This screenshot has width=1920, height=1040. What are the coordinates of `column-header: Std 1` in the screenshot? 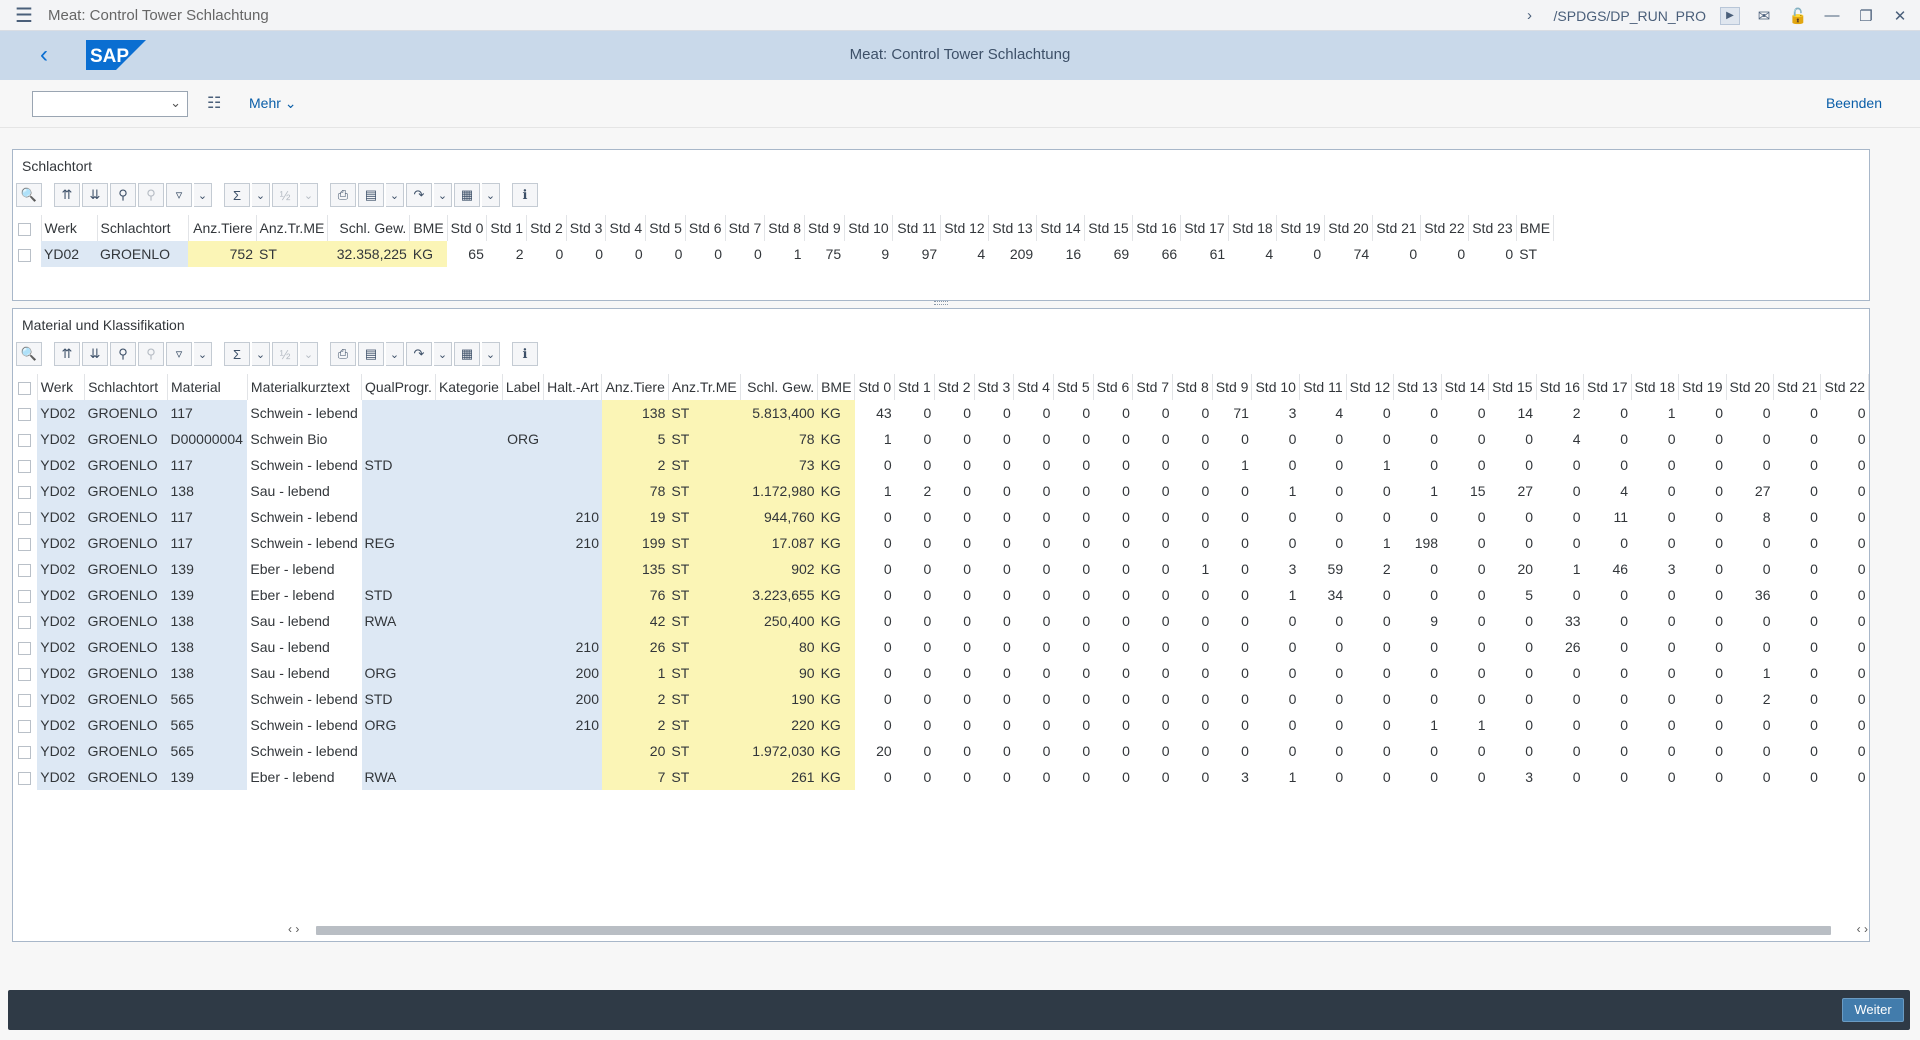 It's located at (507, 228).